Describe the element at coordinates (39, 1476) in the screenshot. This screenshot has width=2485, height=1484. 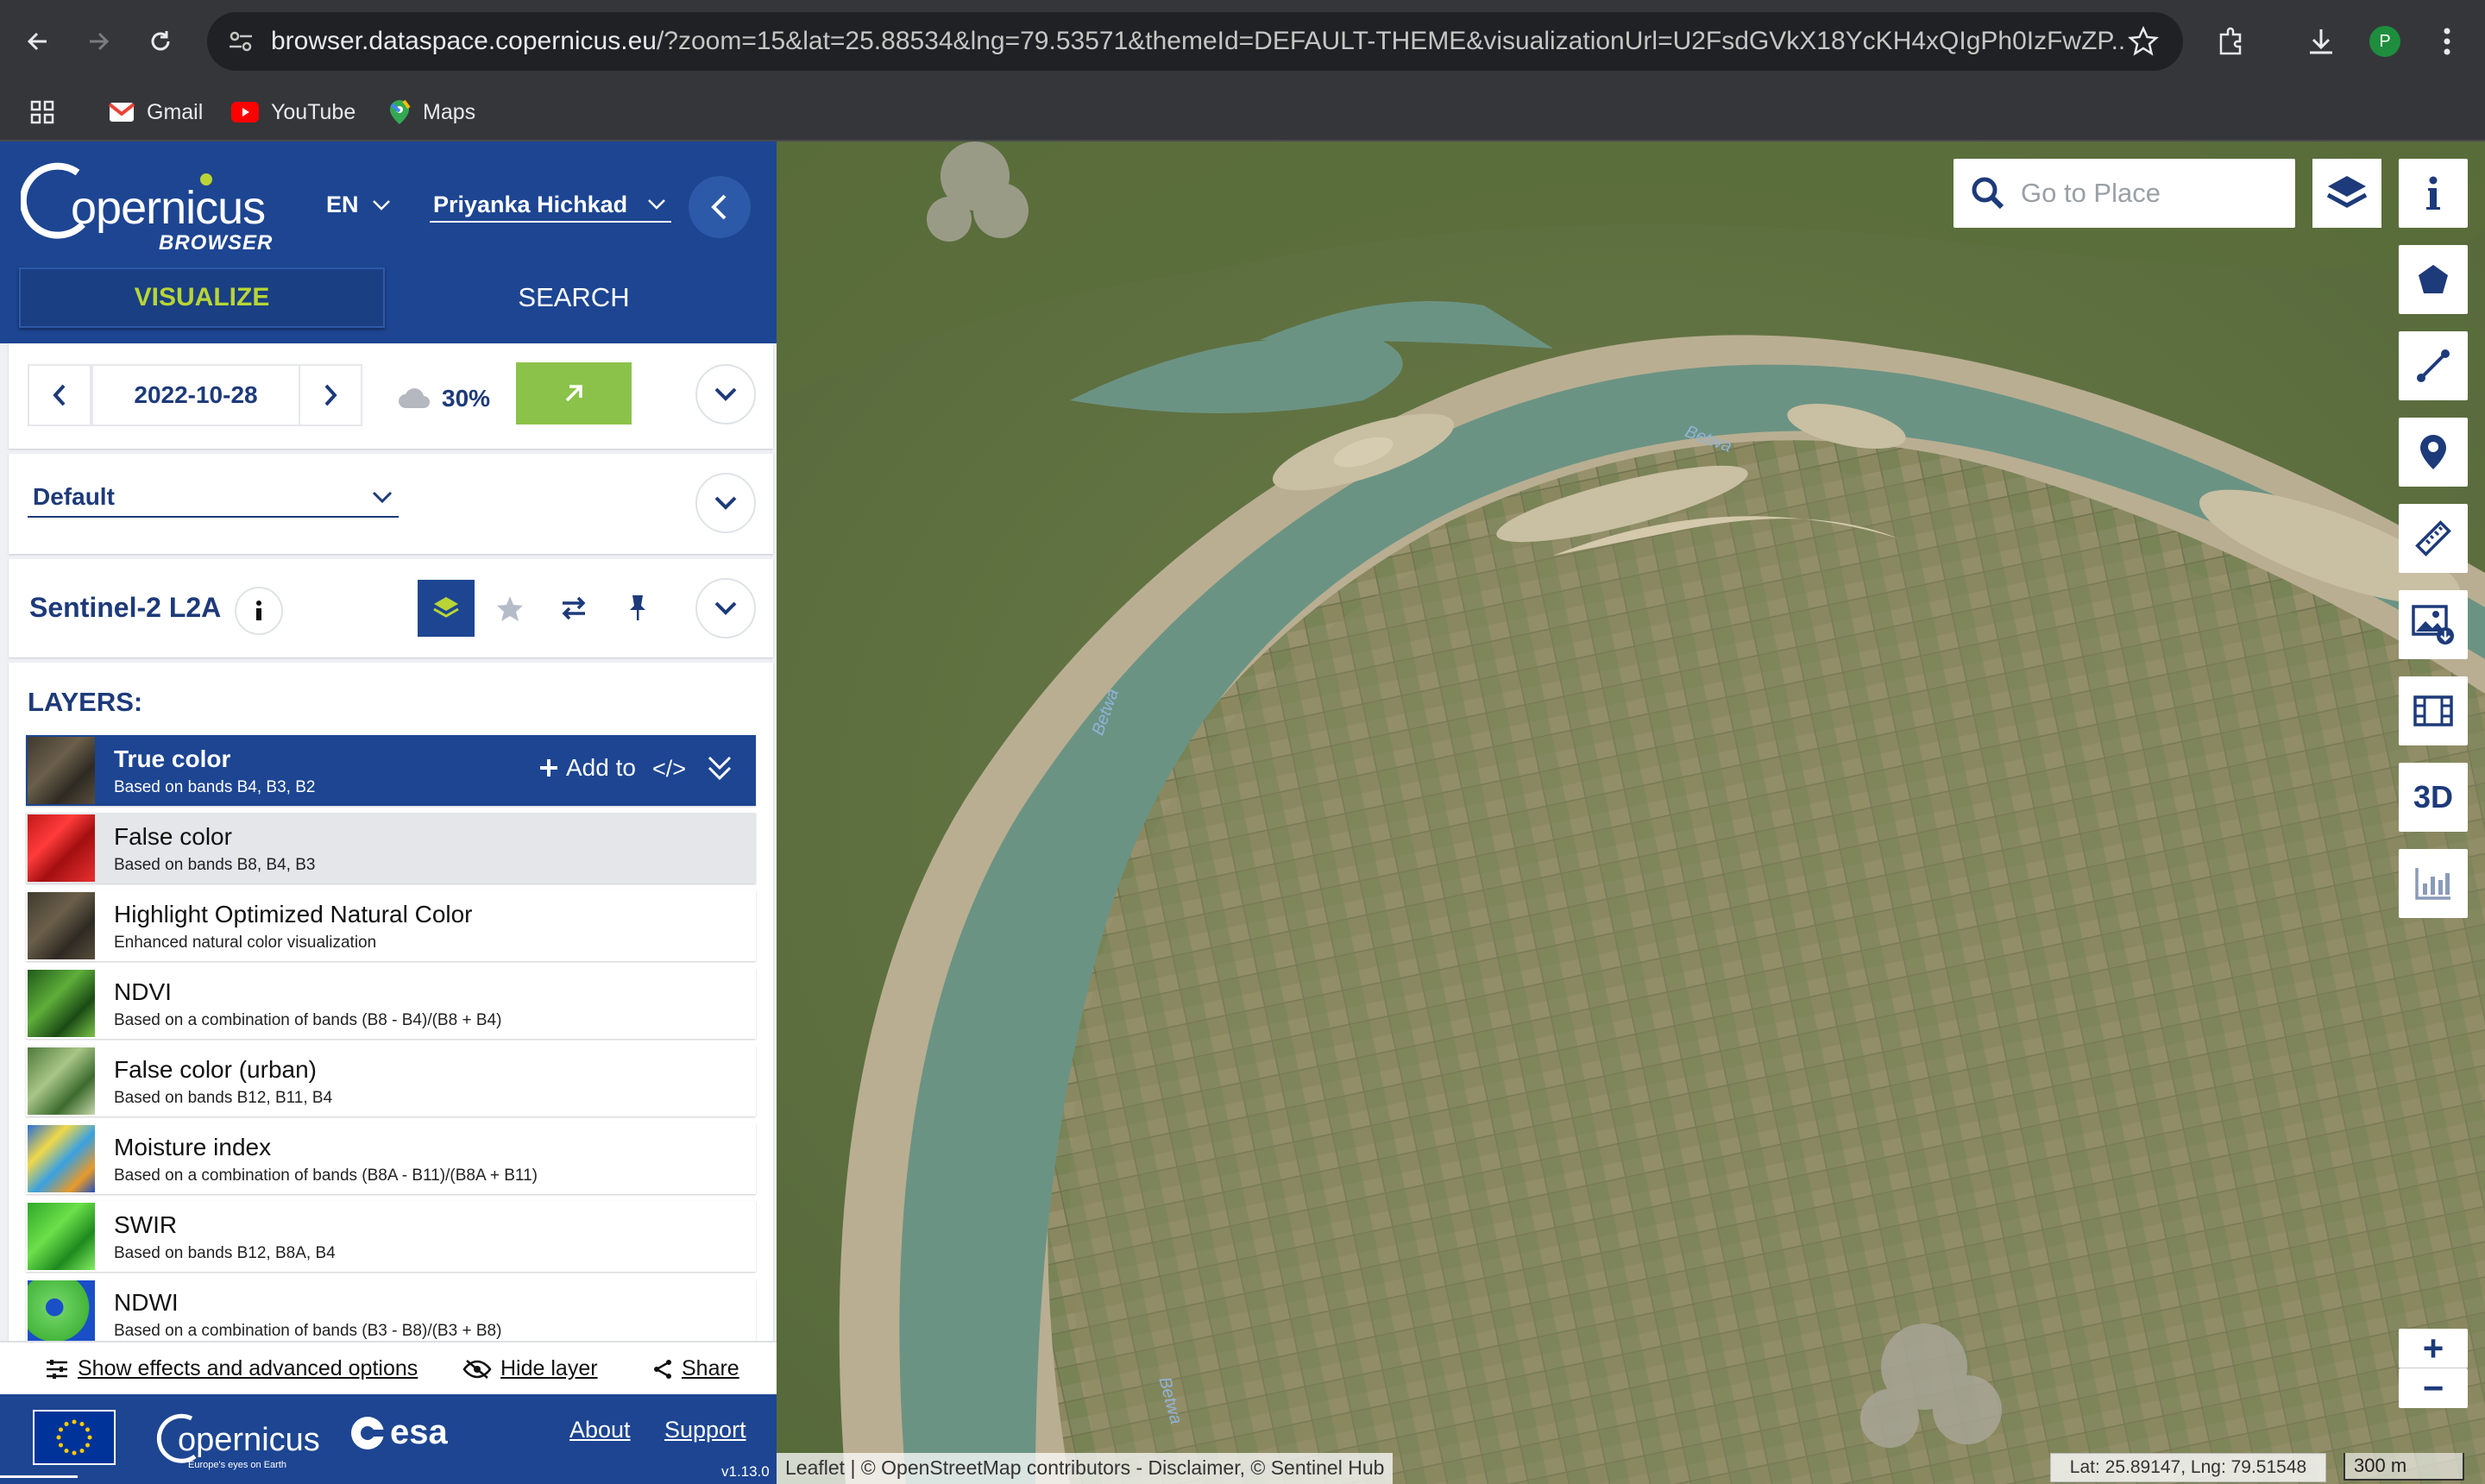
I see `footer-divider` at that location.